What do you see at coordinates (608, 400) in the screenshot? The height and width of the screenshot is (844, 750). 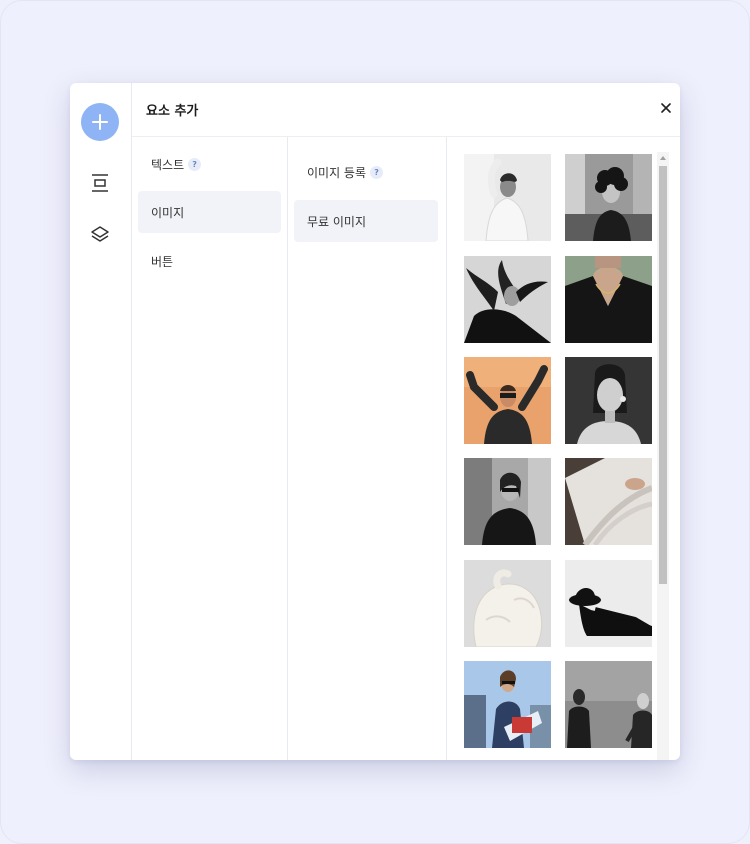 I see `gallery-image-woman-portrait-dark` at bounding box center [608, 400].